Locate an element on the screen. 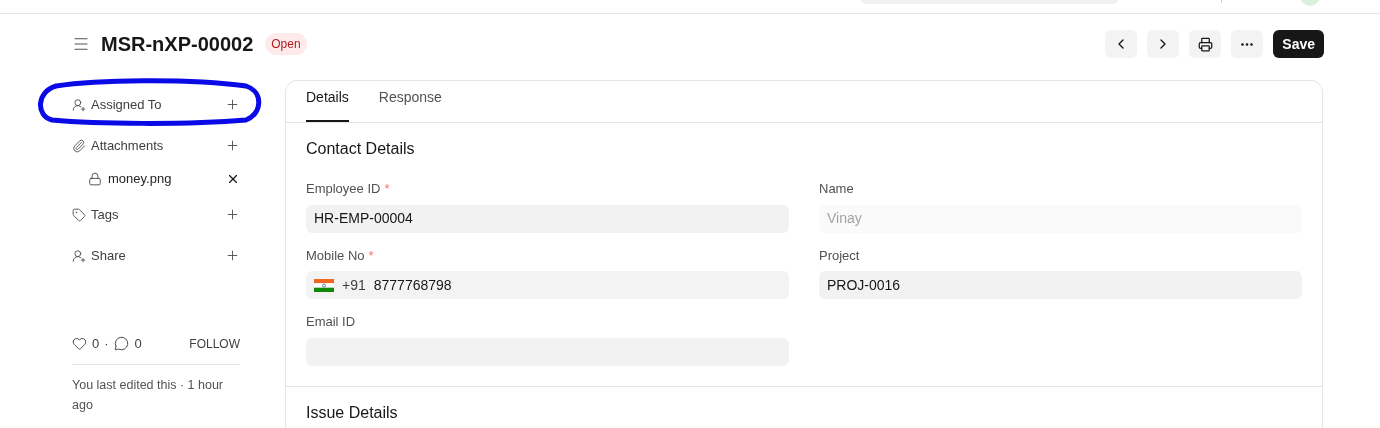  tab: Response is located at coordinates (410, 104).